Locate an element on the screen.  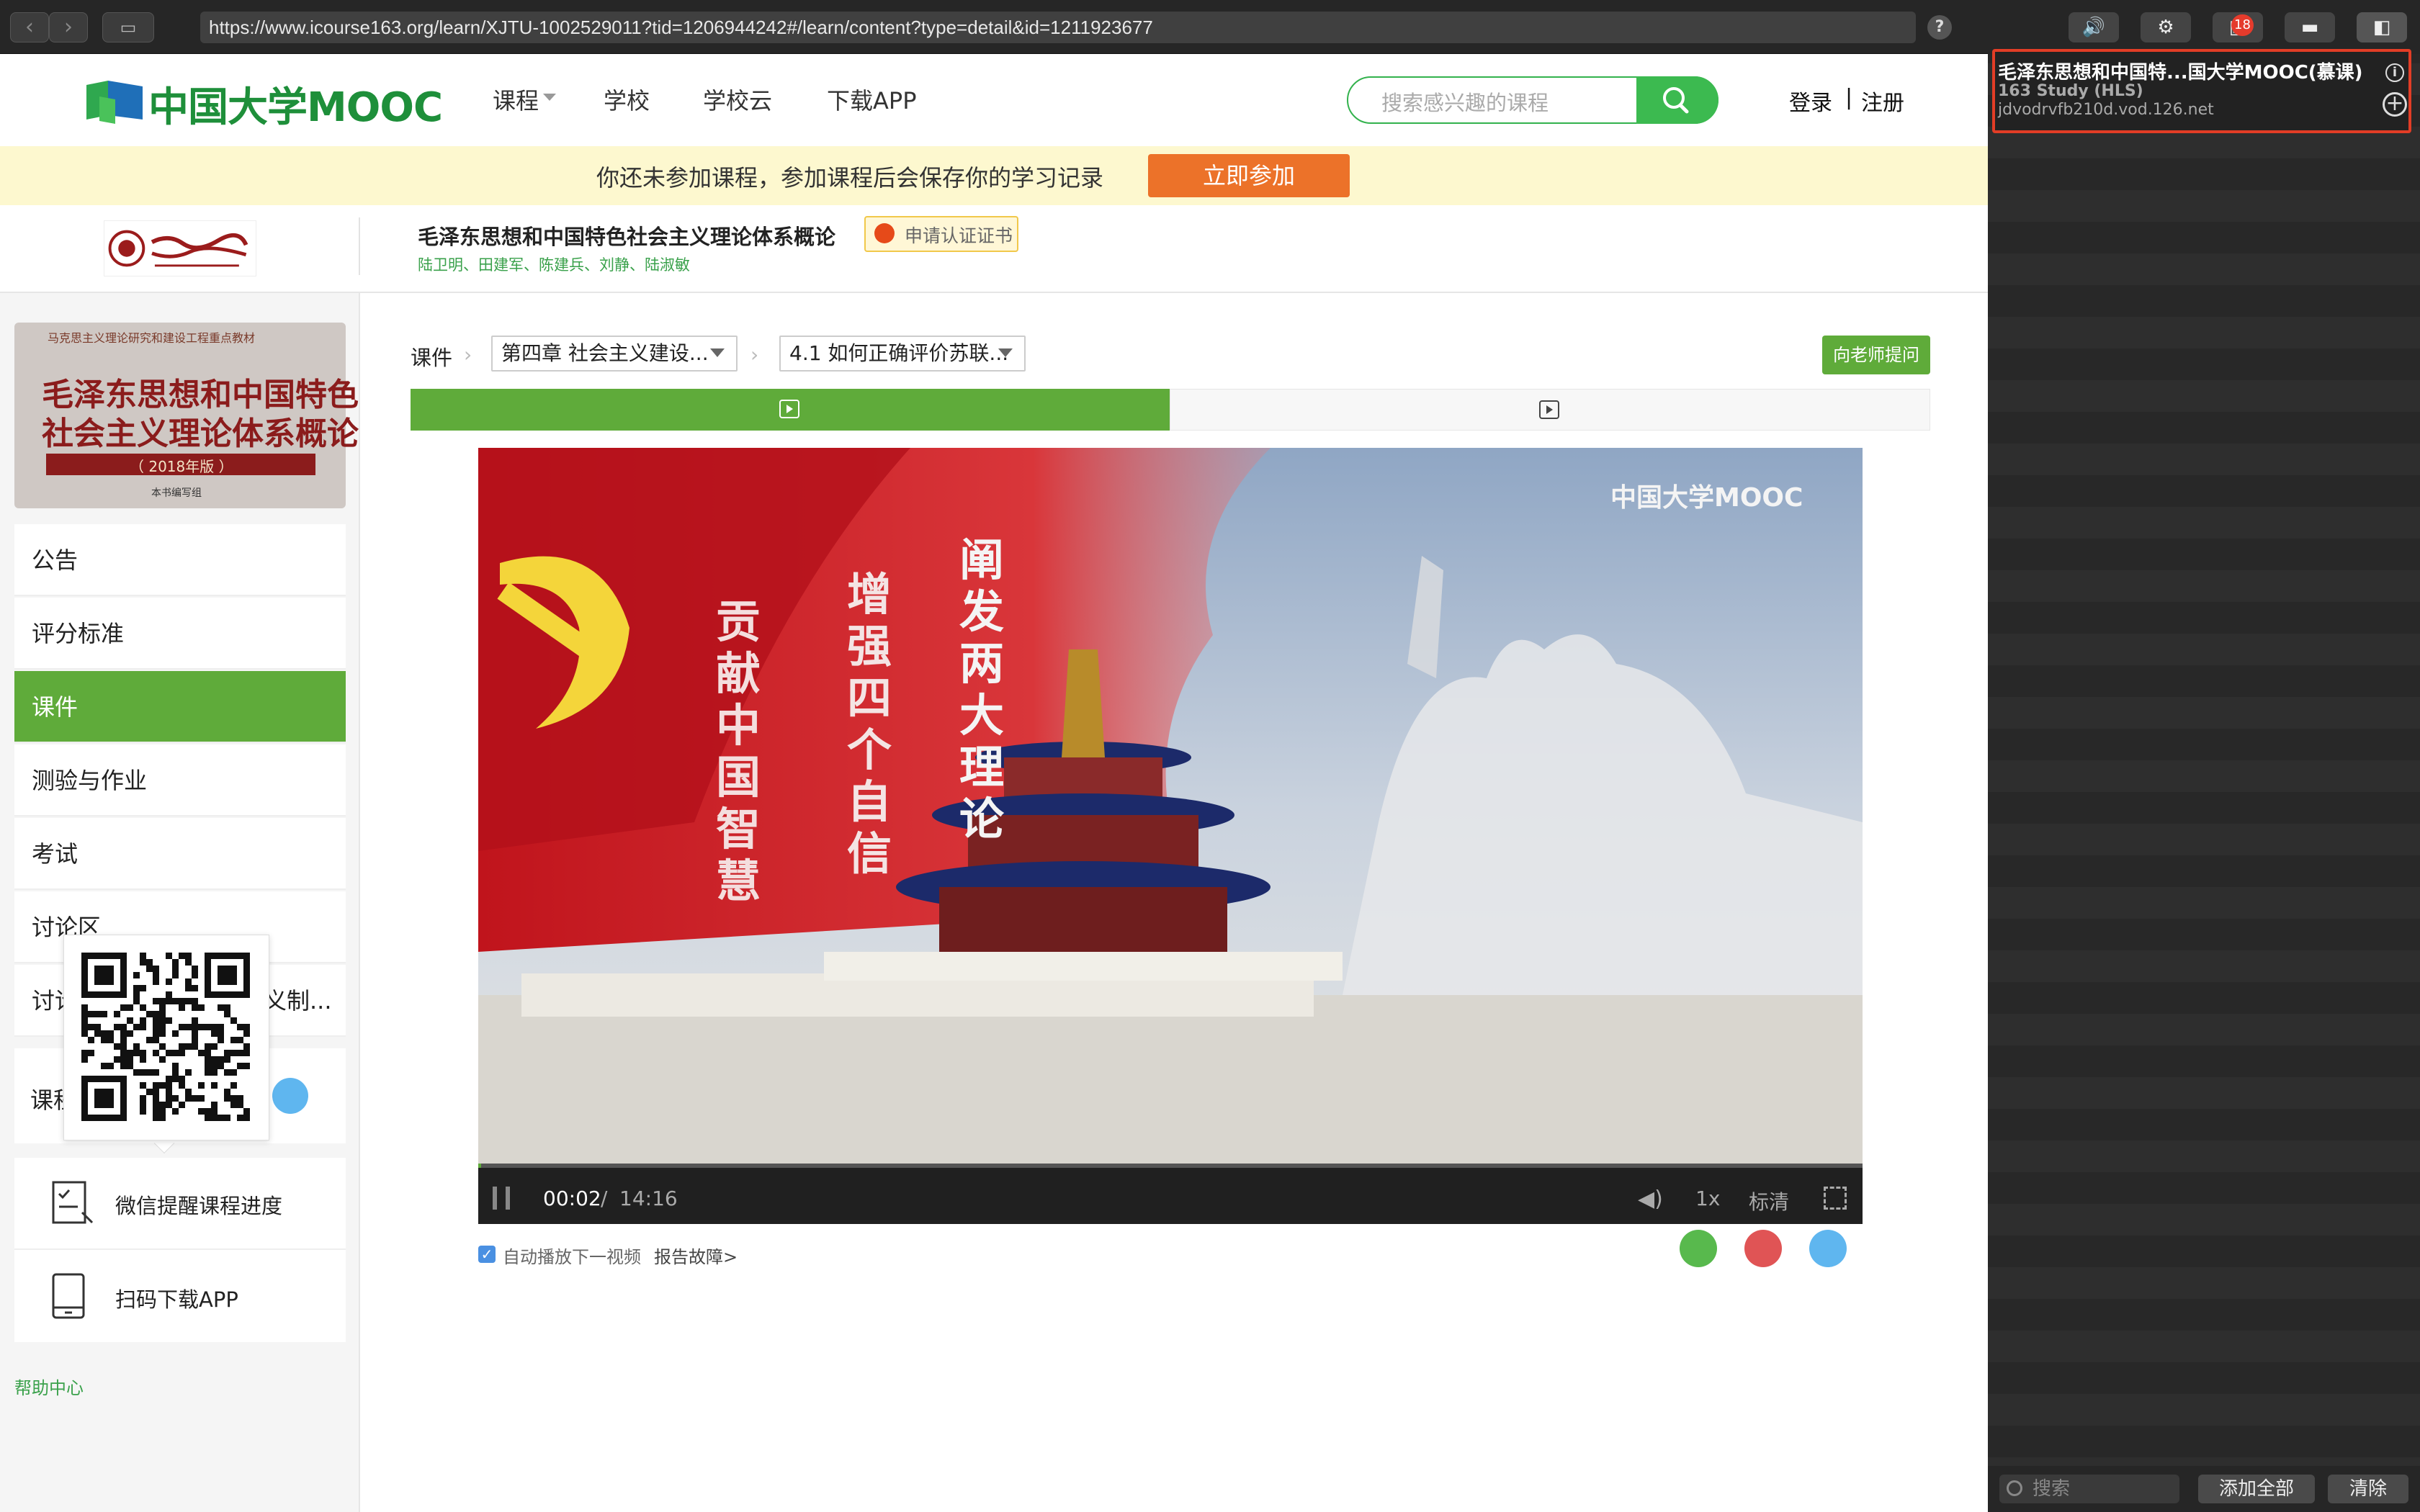
video-calligraphy-3: 贡献中国智慧 is located at coordinates (738, 751).